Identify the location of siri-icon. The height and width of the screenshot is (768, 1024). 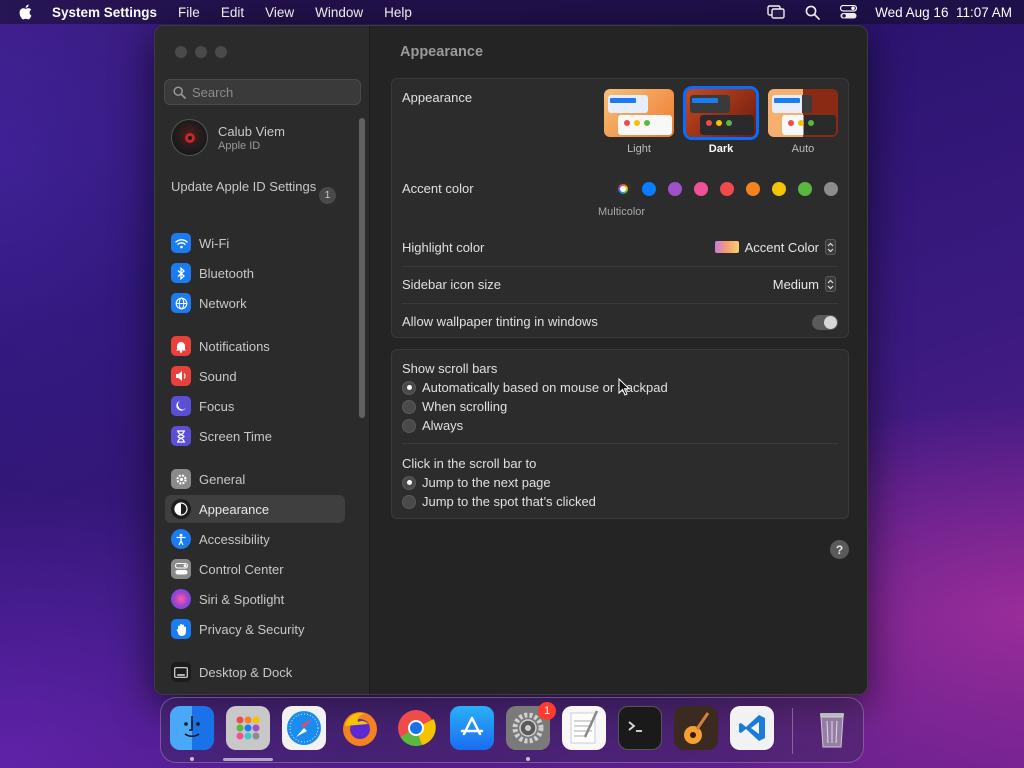
(181, 599).